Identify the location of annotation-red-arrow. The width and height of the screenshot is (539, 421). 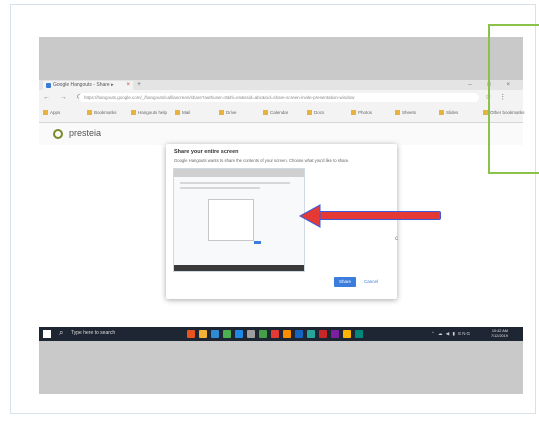
(369, 216).